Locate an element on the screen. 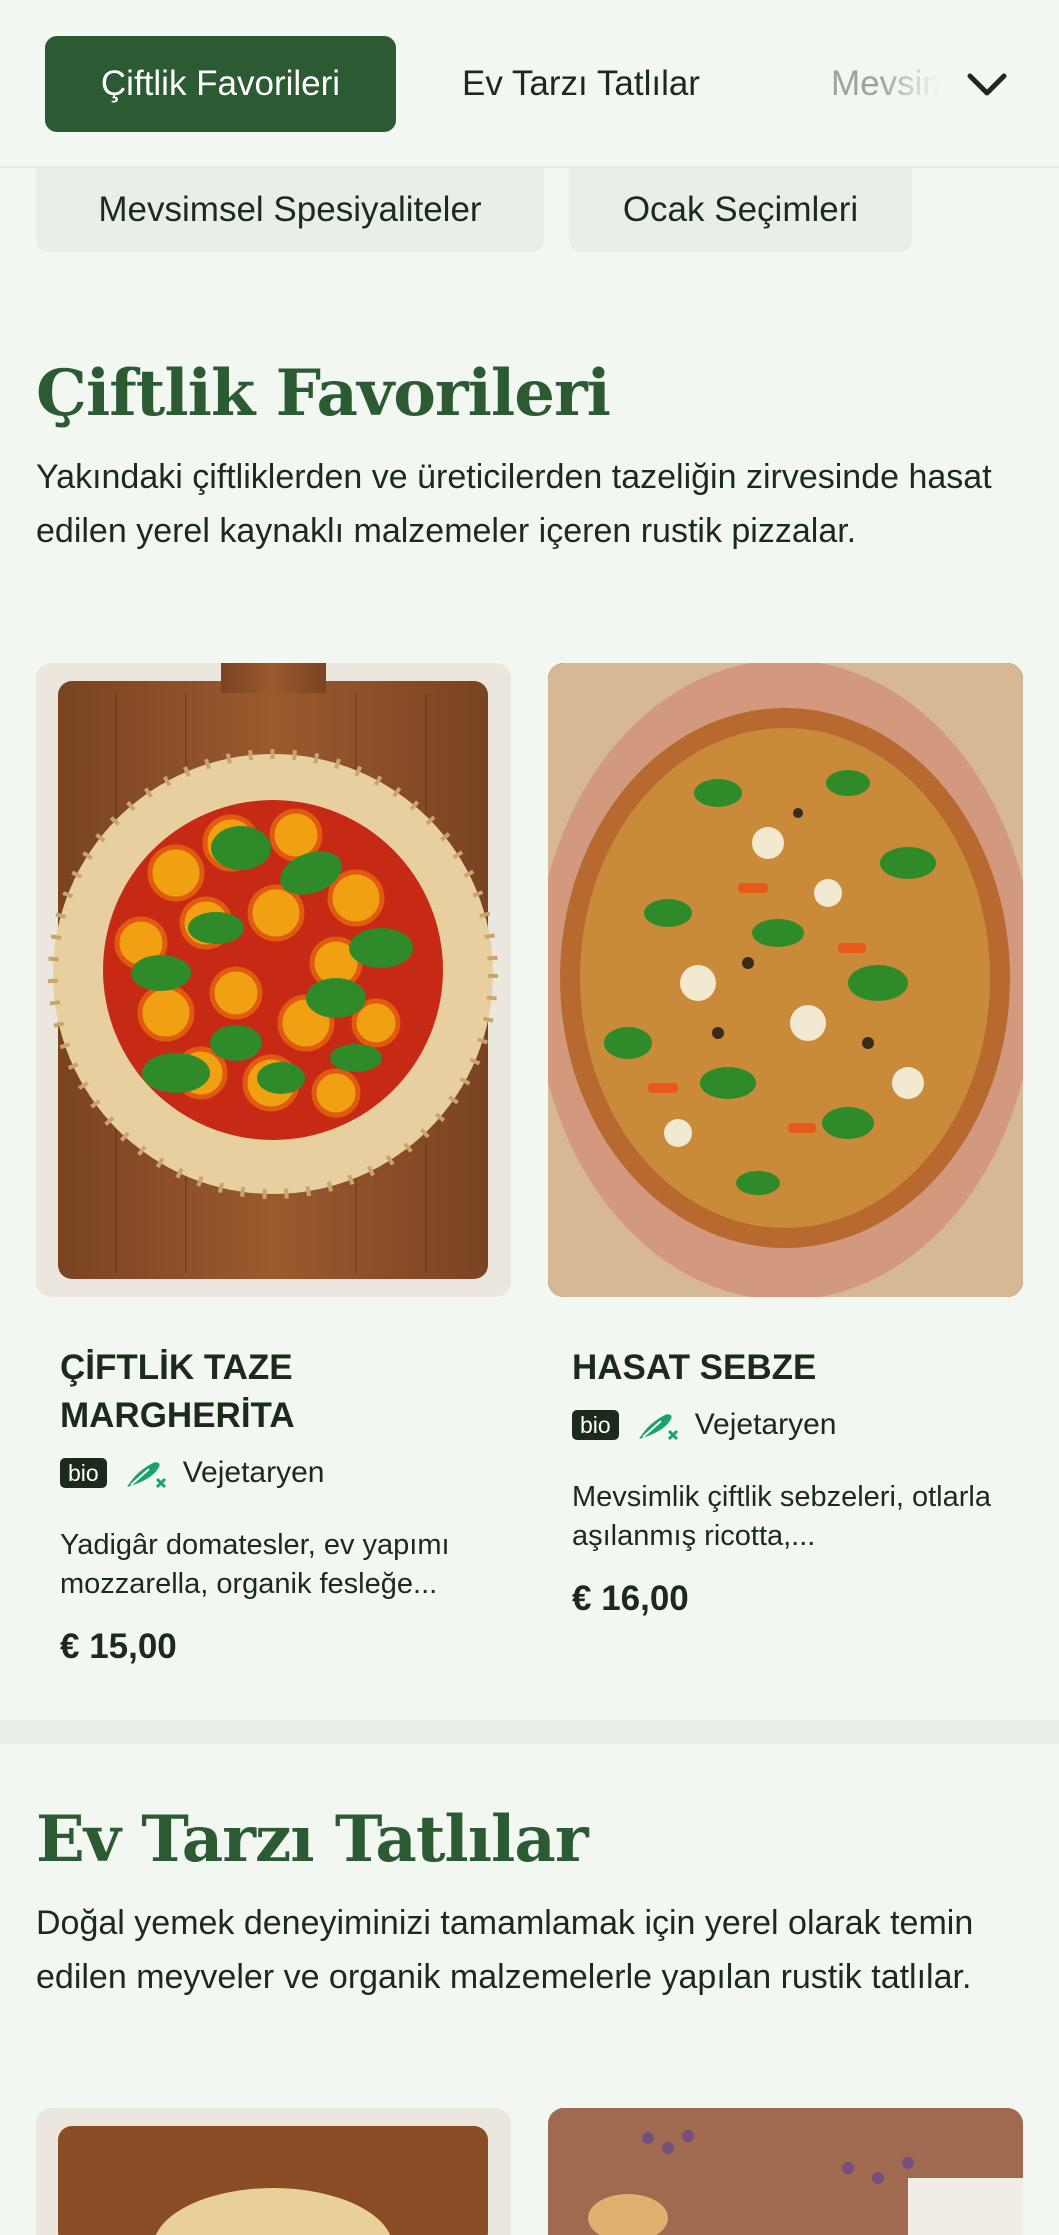 The image size is (1059, 2235). chevron-down-icon is located at coordinates (987, 85).